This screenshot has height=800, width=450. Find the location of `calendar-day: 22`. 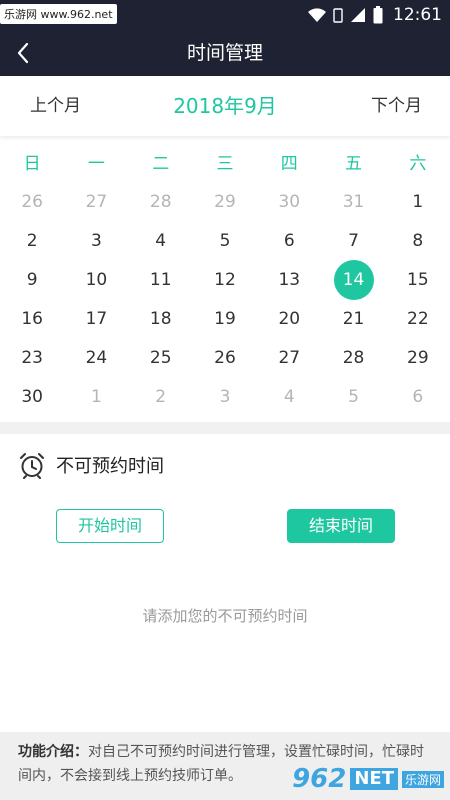

calendar-day: 22 is located at coordinates (418, 318).